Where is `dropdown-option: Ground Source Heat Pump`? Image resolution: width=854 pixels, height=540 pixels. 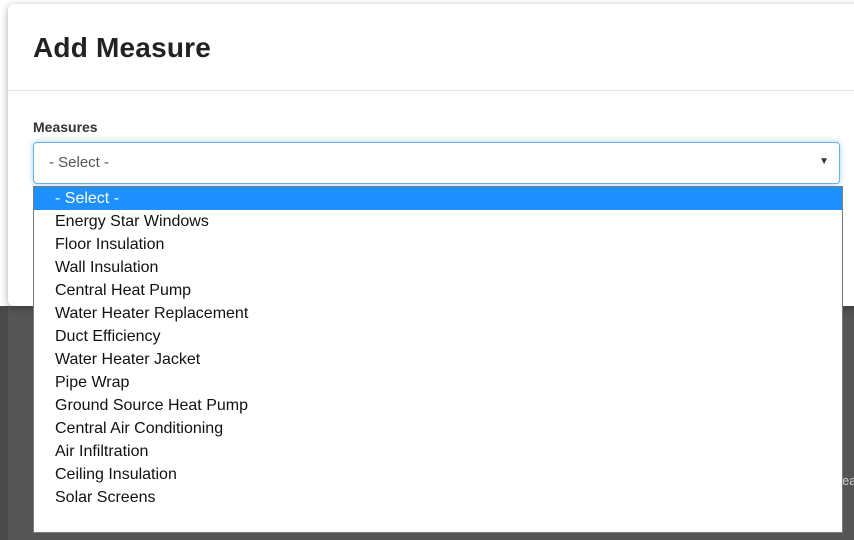 dropdown-option: Ground Source Heat Pump is located at coordinates (438, 405).